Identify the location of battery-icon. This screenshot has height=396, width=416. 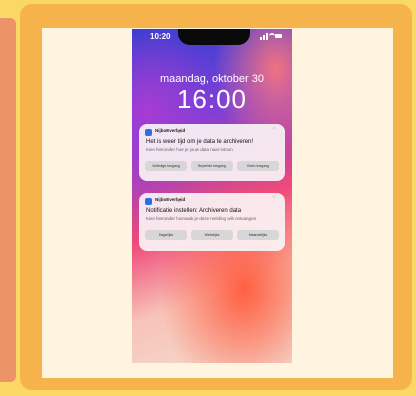
(278, 36).